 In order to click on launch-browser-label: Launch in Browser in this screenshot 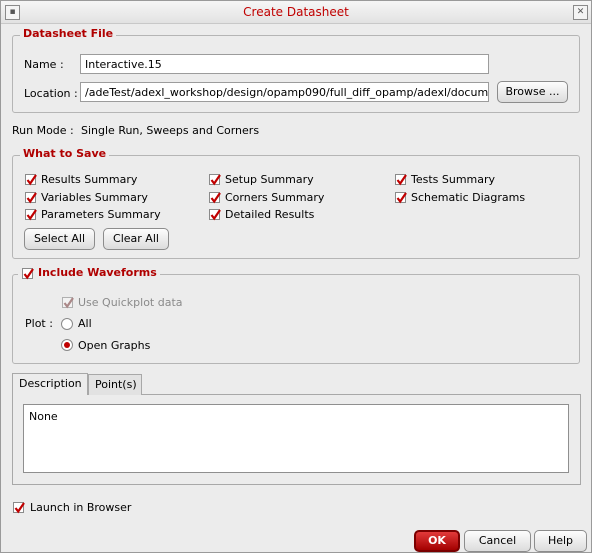, I will do `click(81, 507)`.